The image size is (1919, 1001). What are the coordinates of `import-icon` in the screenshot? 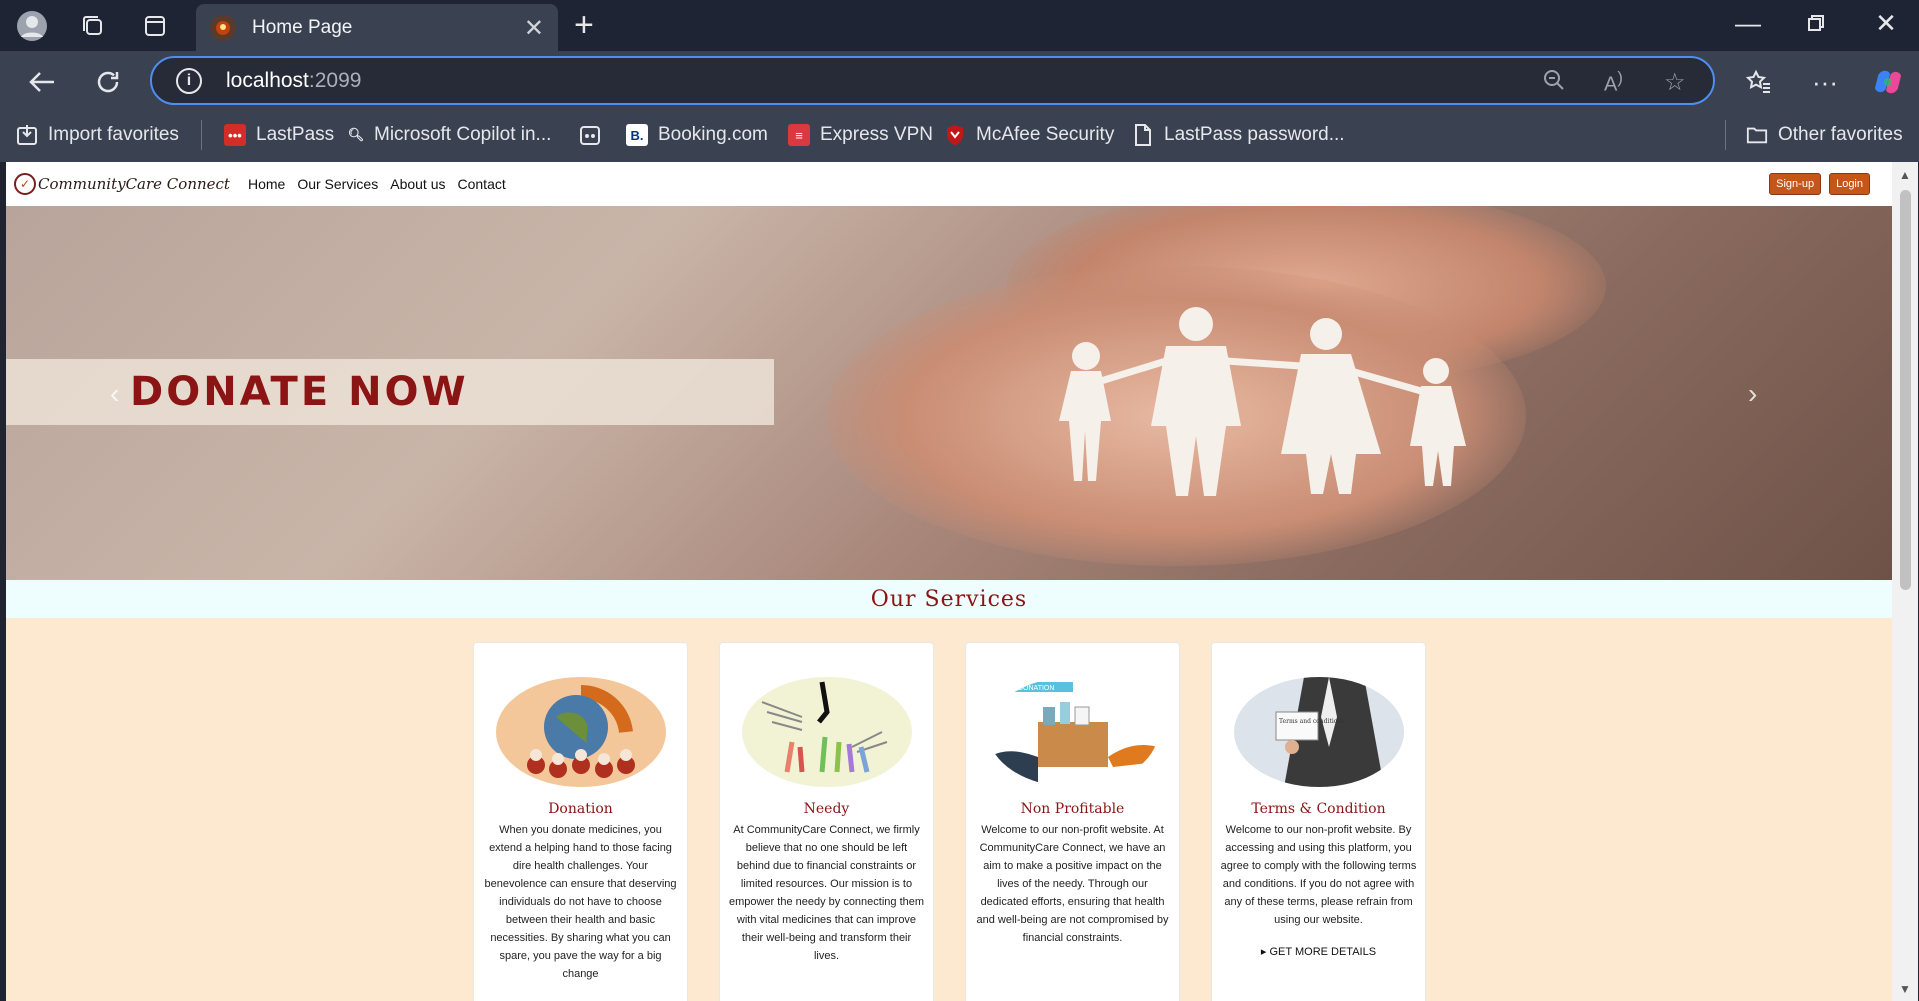 It's located at (27, 135).